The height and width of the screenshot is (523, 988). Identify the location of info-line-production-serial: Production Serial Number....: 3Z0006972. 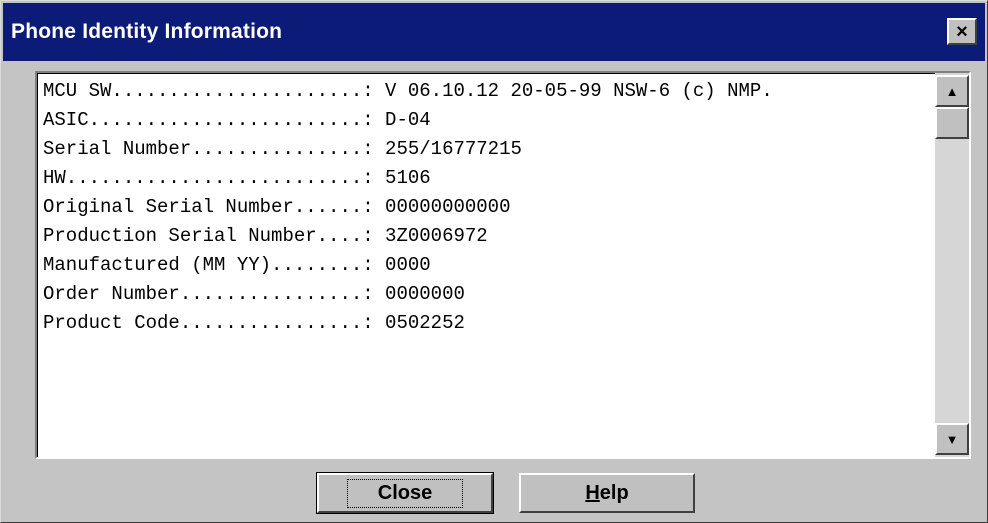
(265, 236).